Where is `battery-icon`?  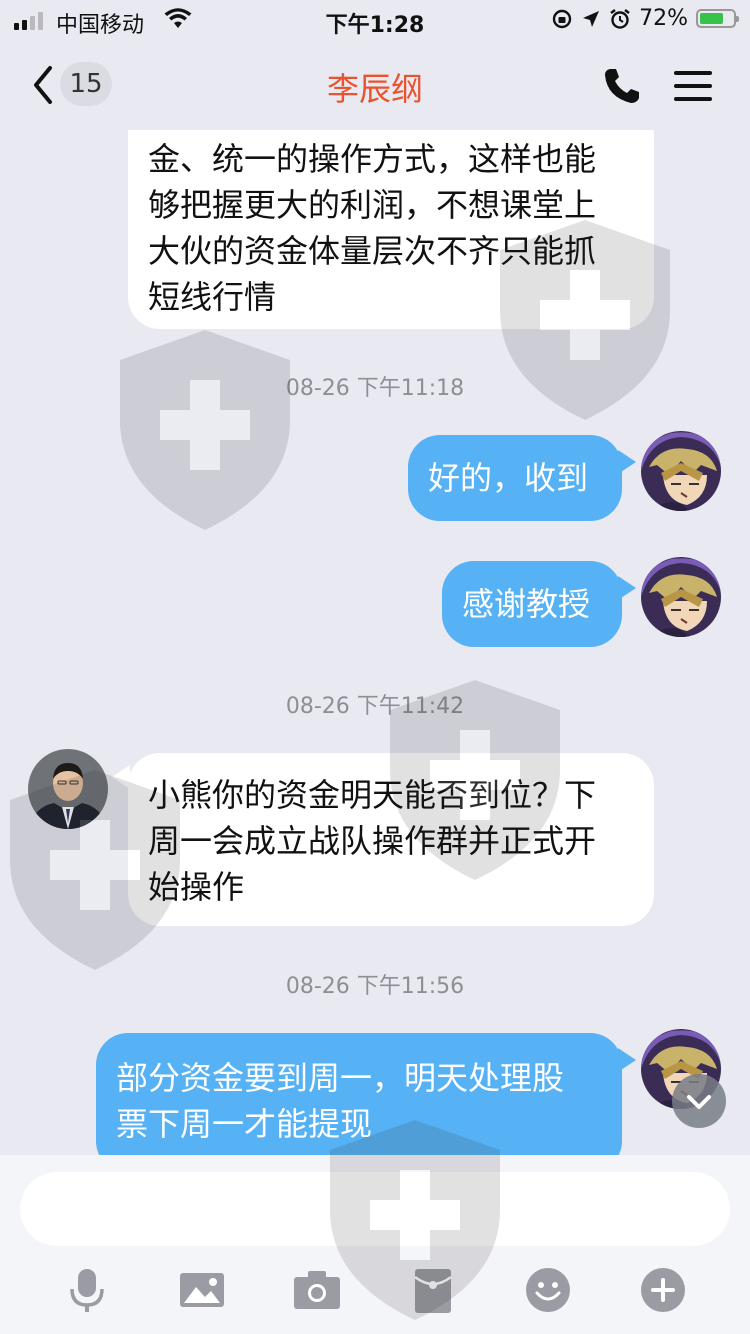
battery-icon is located at coordinates (717, 18).